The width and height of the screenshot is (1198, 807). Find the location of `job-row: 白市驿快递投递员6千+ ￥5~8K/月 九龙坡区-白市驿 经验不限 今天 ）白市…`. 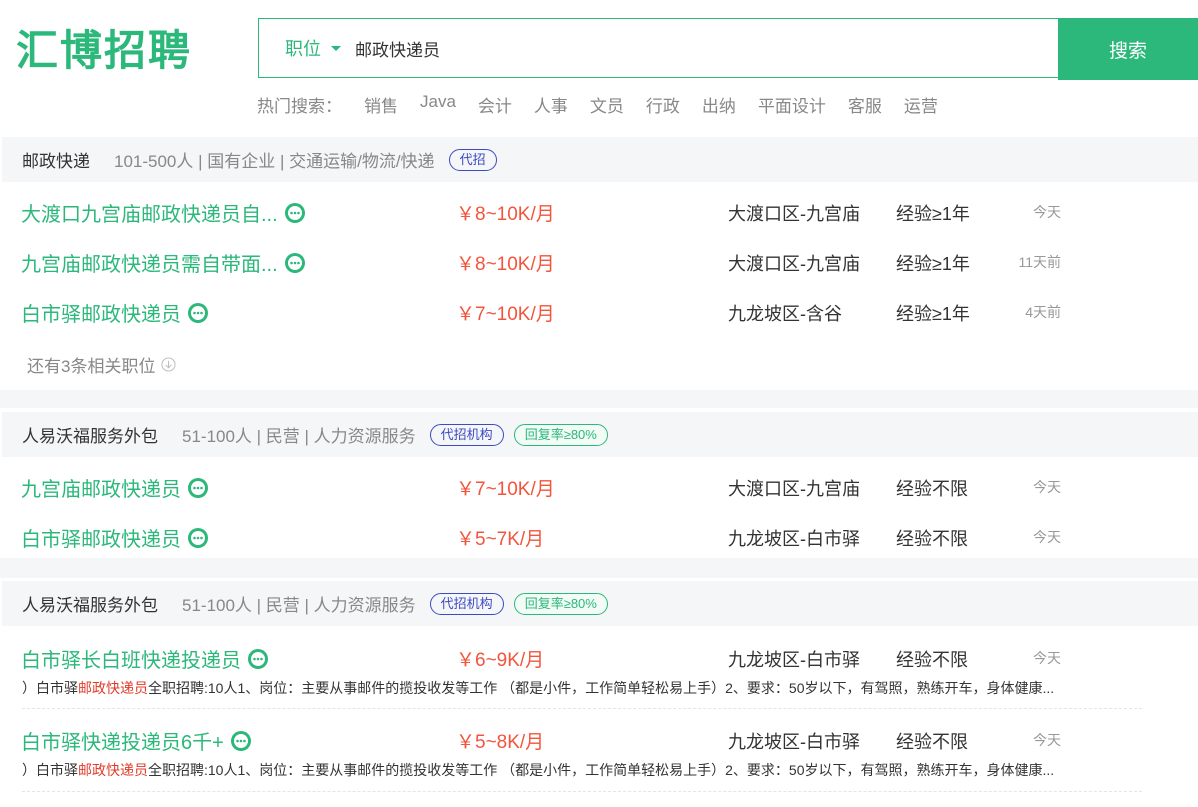

job-row: 白市驿快递投递员6千+ ￥5~8K/月 九龙坡区-白市驿 经验不限 今天 ）白市… is located at coordinates (599, 745).